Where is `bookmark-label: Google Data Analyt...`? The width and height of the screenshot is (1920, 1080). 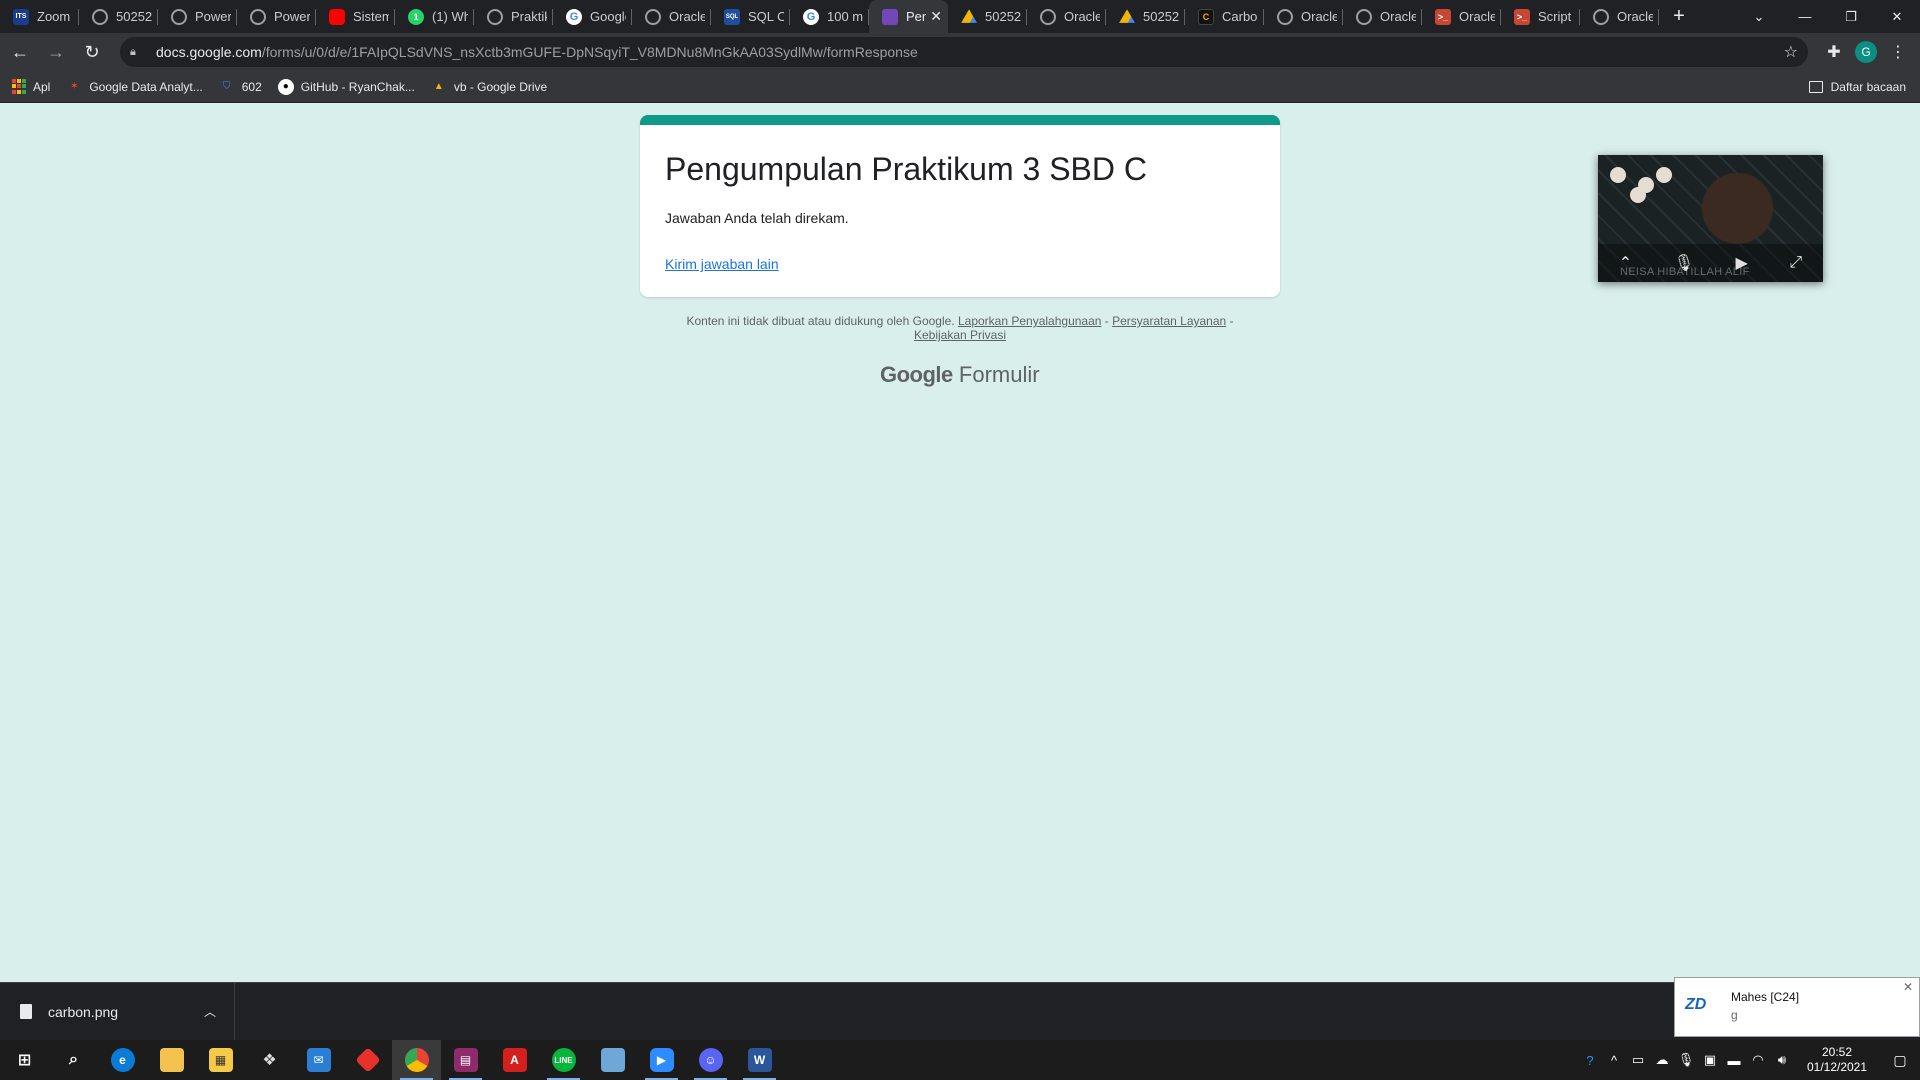 bookmark-label: Google Data Analyt... is located at coordinates (146, 86).